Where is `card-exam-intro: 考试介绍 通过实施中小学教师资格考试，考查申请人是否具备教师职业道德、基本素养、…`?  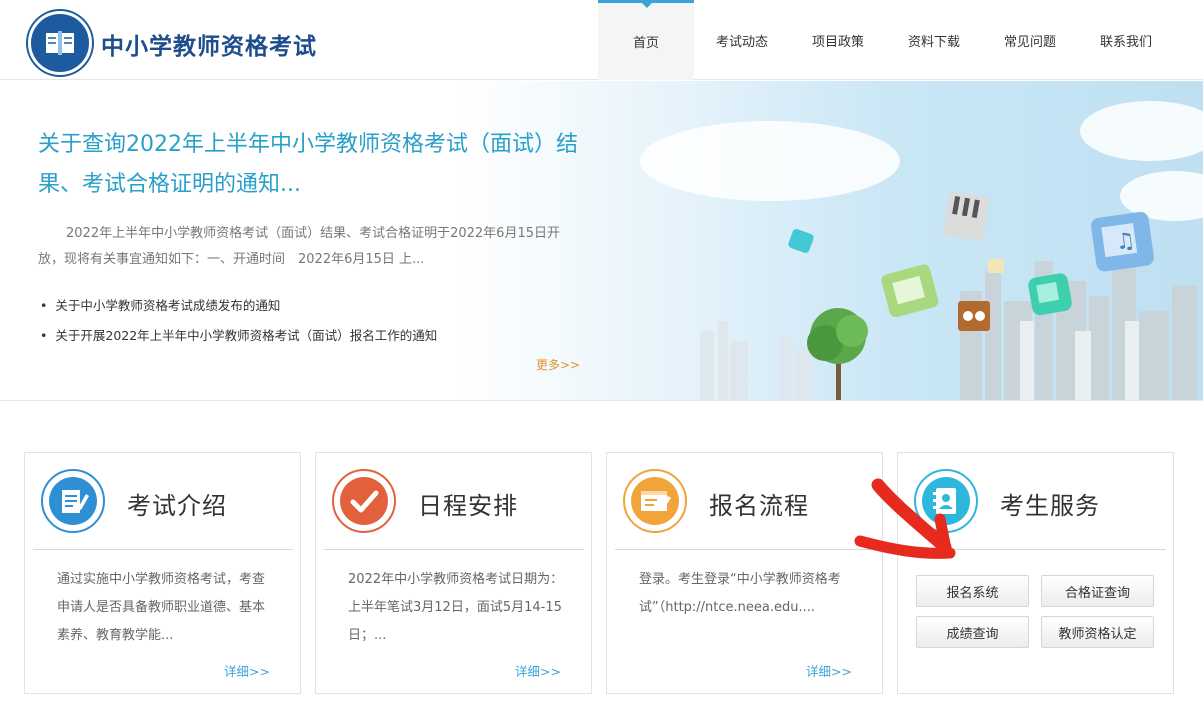 card-exam-intro: 考试介绍 通过实施中小学教师资格考试，考查申请人是否具备教师职业道德、基本素养、… is located at coordinates (162, 573).